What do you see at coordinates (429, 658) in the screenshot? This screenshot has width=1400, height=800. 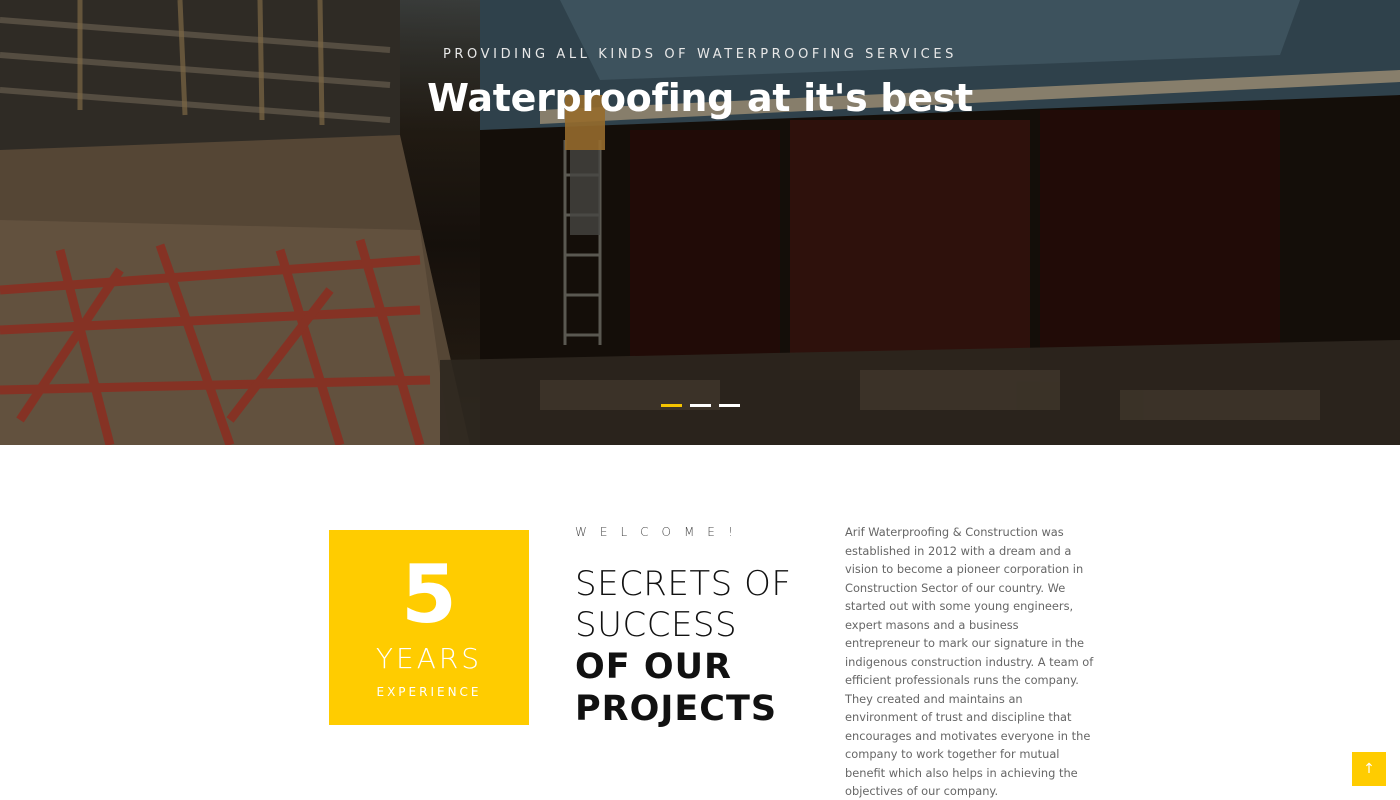 I see `experience-label: YEARS` at bounding box center [429, 658].